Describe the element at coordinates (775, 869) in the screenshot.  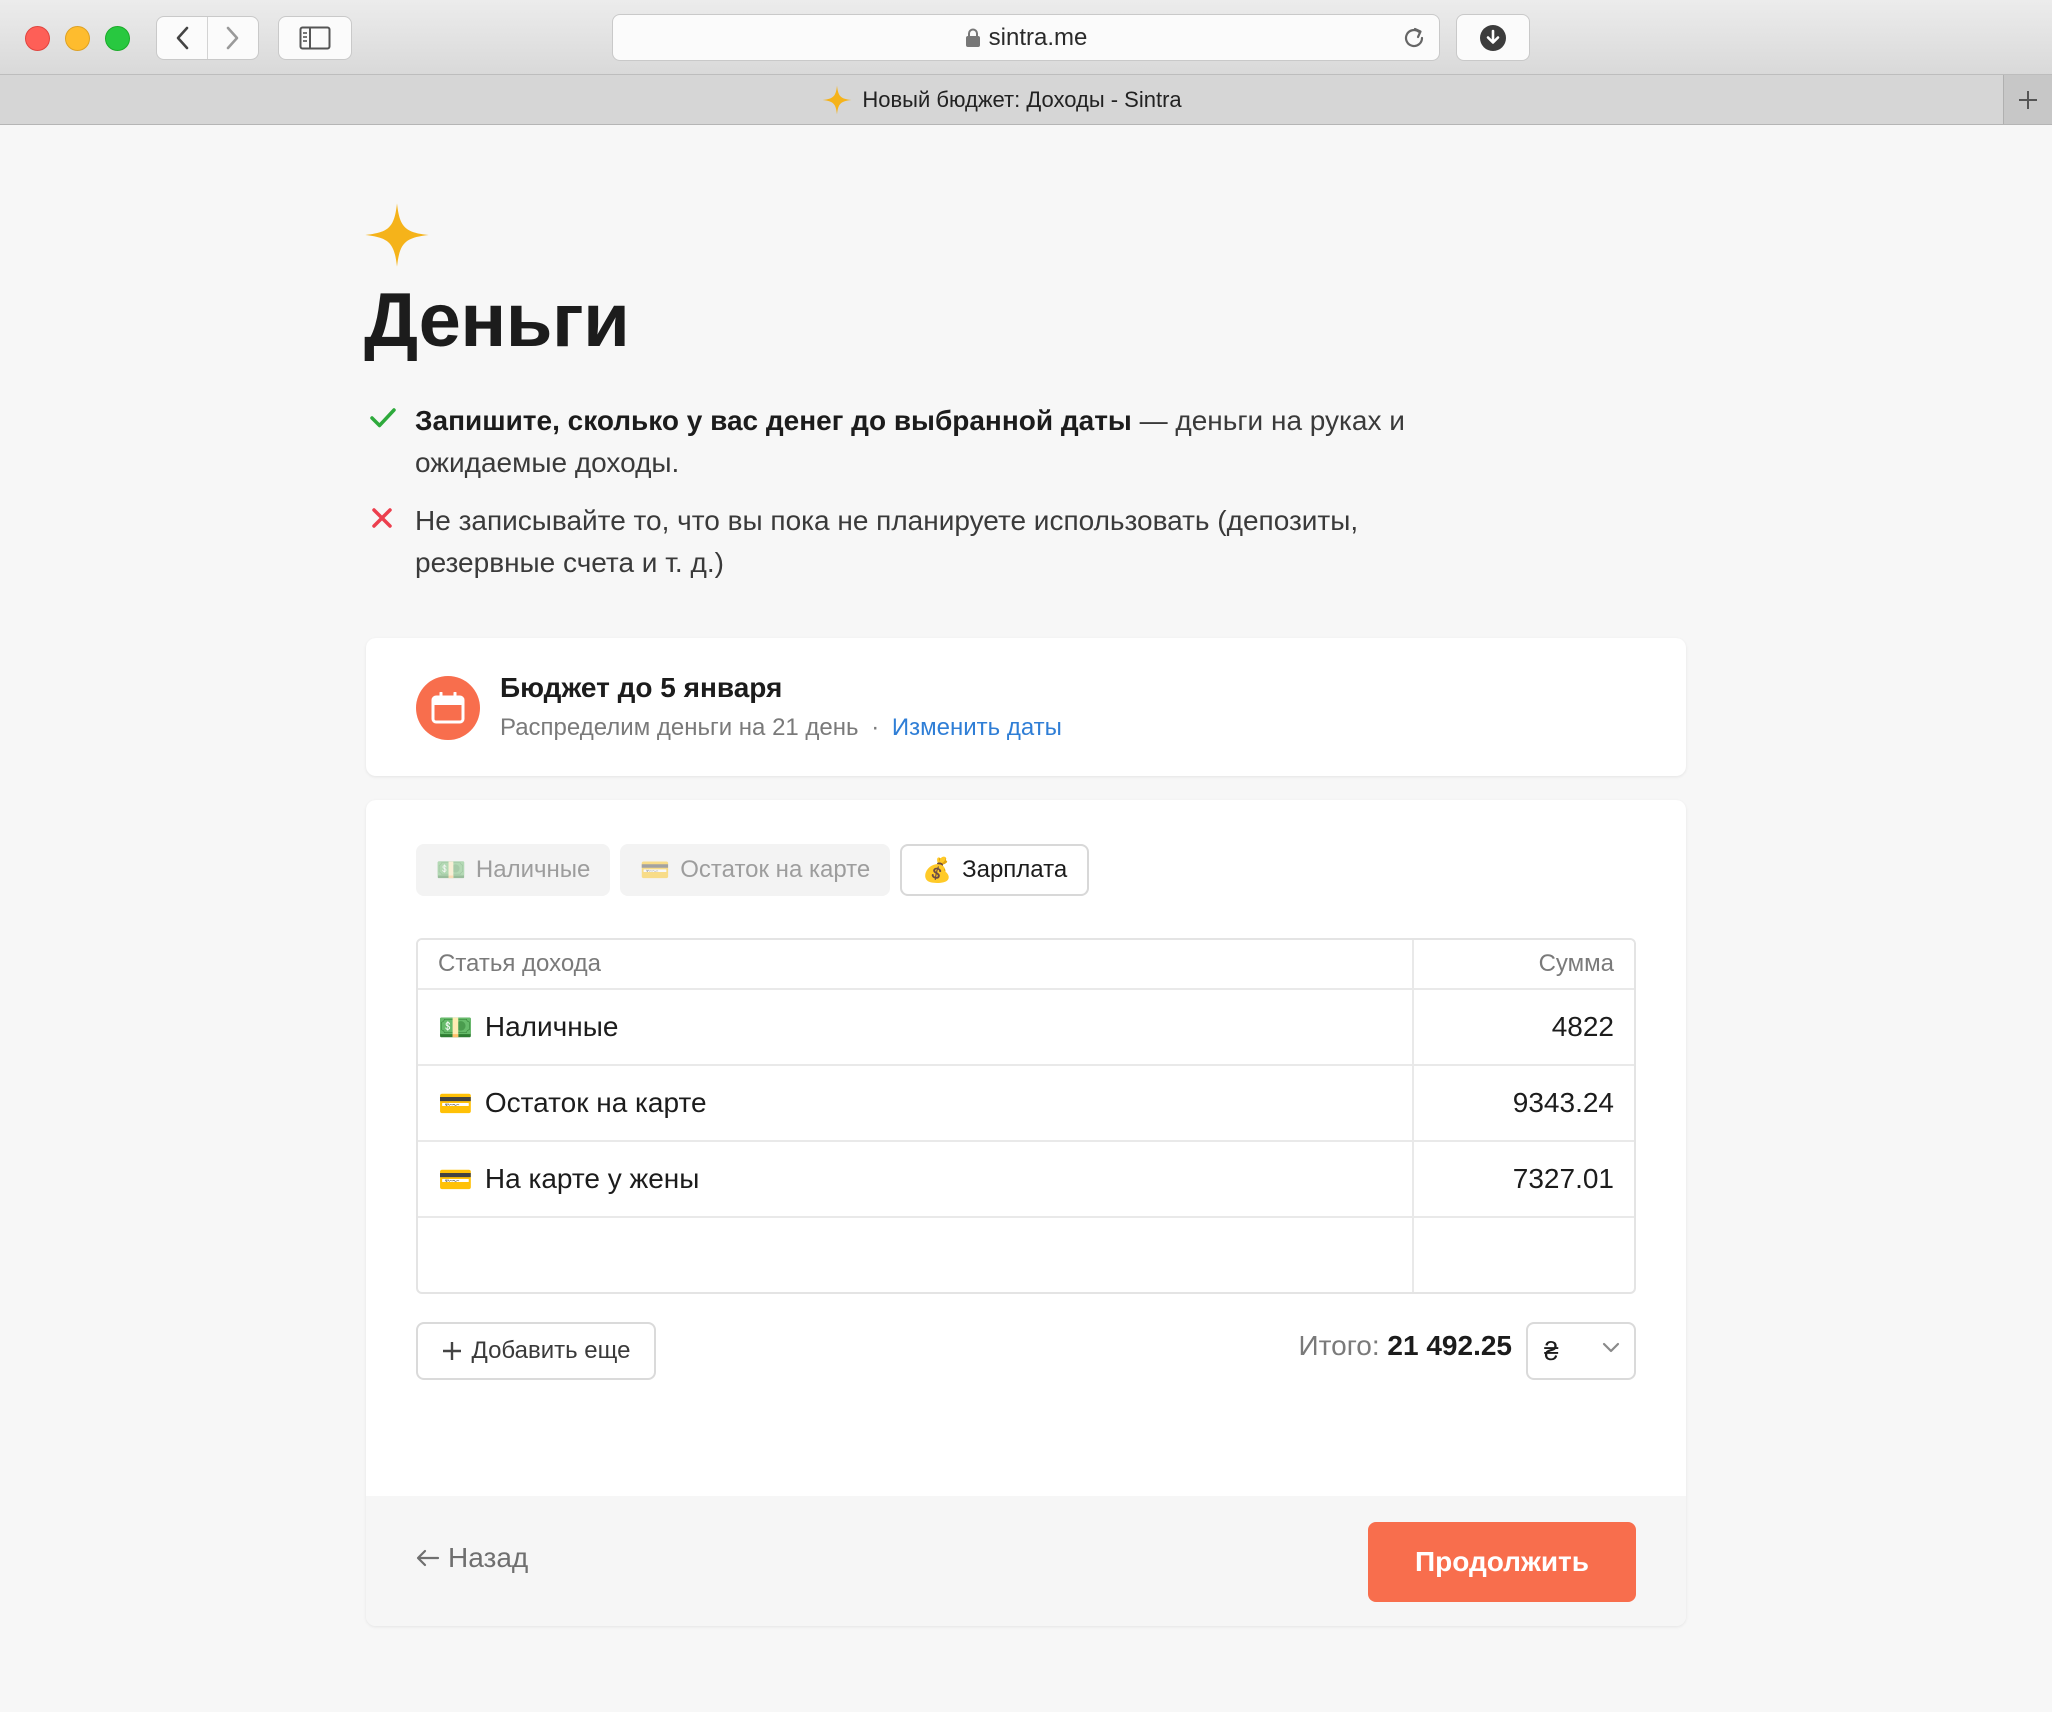
I see `chip-label: Остаток на карте` at that location.